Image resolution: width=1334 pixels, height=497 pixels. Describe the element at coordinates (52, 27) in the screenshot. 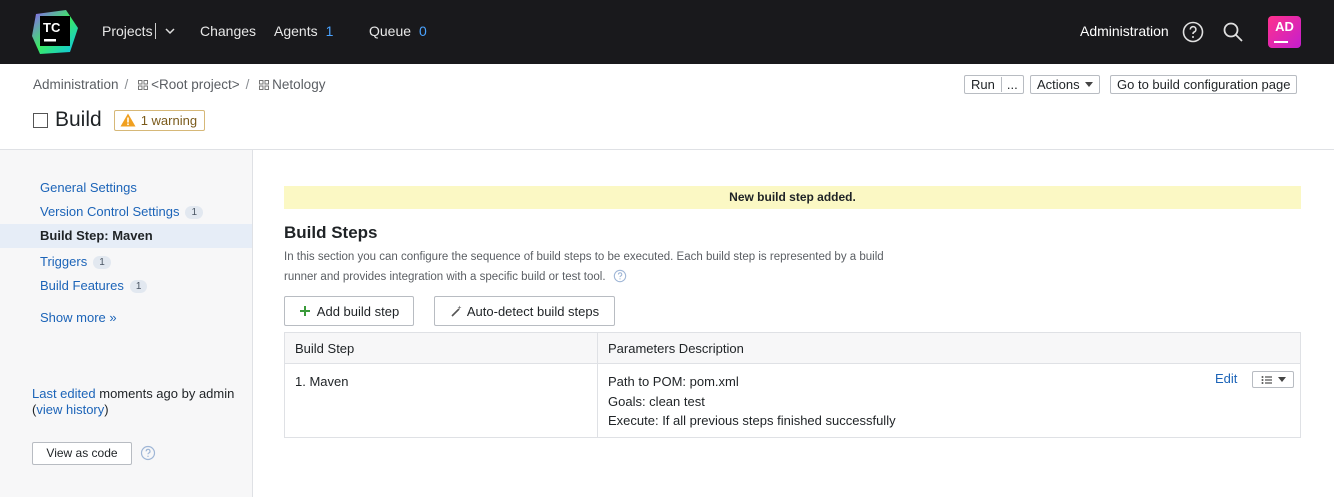

I see `logo-text: TC` at that location.